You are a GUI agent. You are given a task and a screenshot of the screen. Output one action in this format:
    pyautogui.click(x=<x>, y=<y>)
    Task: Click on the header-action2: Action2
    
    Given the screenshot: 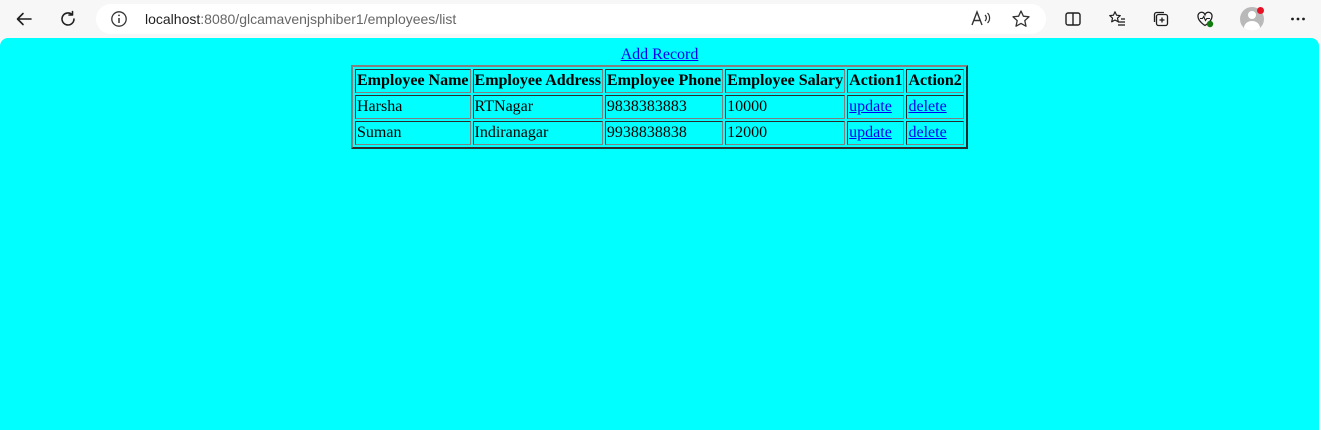 What is the action you would take?
    pyautogui.click(x=935, y=81)
    